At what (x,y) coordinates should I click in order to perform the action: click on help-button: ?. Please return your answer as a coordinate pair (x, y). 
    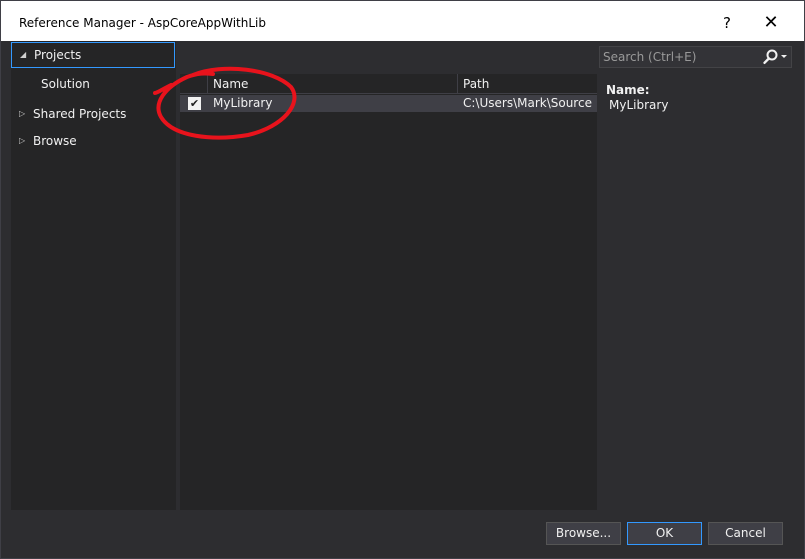
    Looking at the image, I should click on (727, 23).